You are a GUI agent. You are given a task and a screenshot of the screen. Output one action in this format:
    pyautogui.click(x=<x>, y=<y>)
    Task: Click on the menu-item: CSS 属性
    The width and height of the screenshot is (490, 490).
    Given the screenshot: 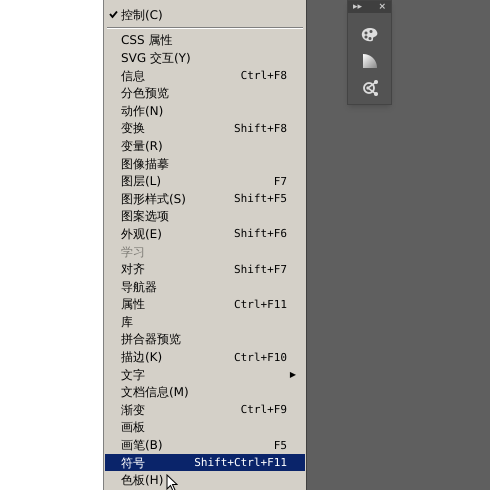 What is the action you would take?
    pyautogui.click(x=205, y=41)
    